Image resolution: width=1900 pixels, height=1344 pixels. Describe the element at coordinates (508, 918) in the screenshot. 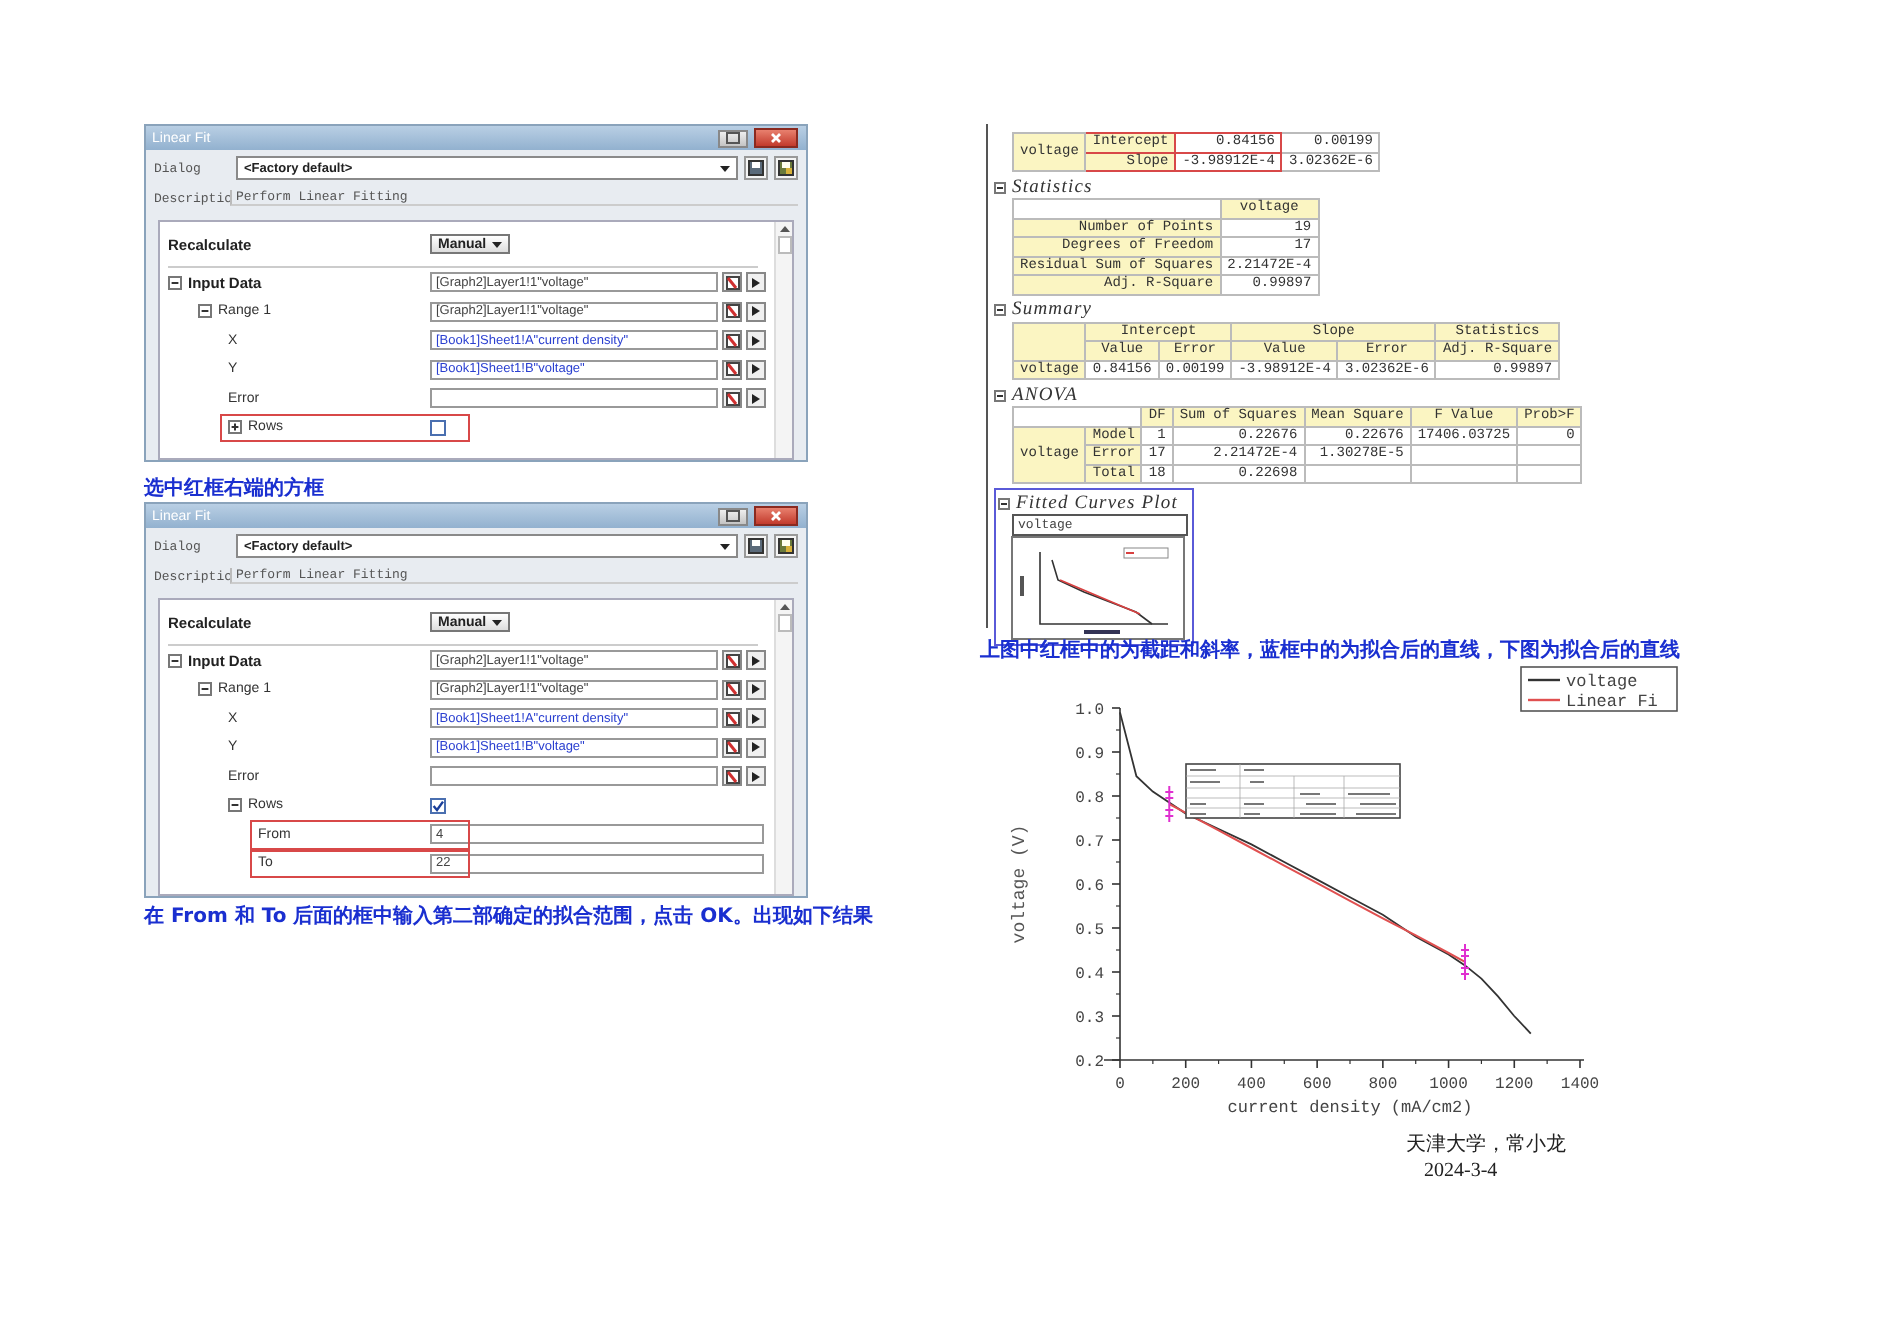

I see `caption-text: 在 From 和 To 后面的框中输入第二部确定的拟合范围，点击 OK。出现如下结果` at that location.